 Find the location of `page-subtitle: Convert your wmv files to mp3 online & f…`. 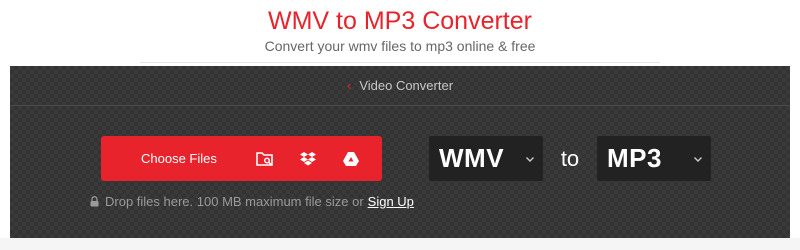

page-subtitle: Convert your wmv files to mp3 online & f… is located at coordinates (400, 46).